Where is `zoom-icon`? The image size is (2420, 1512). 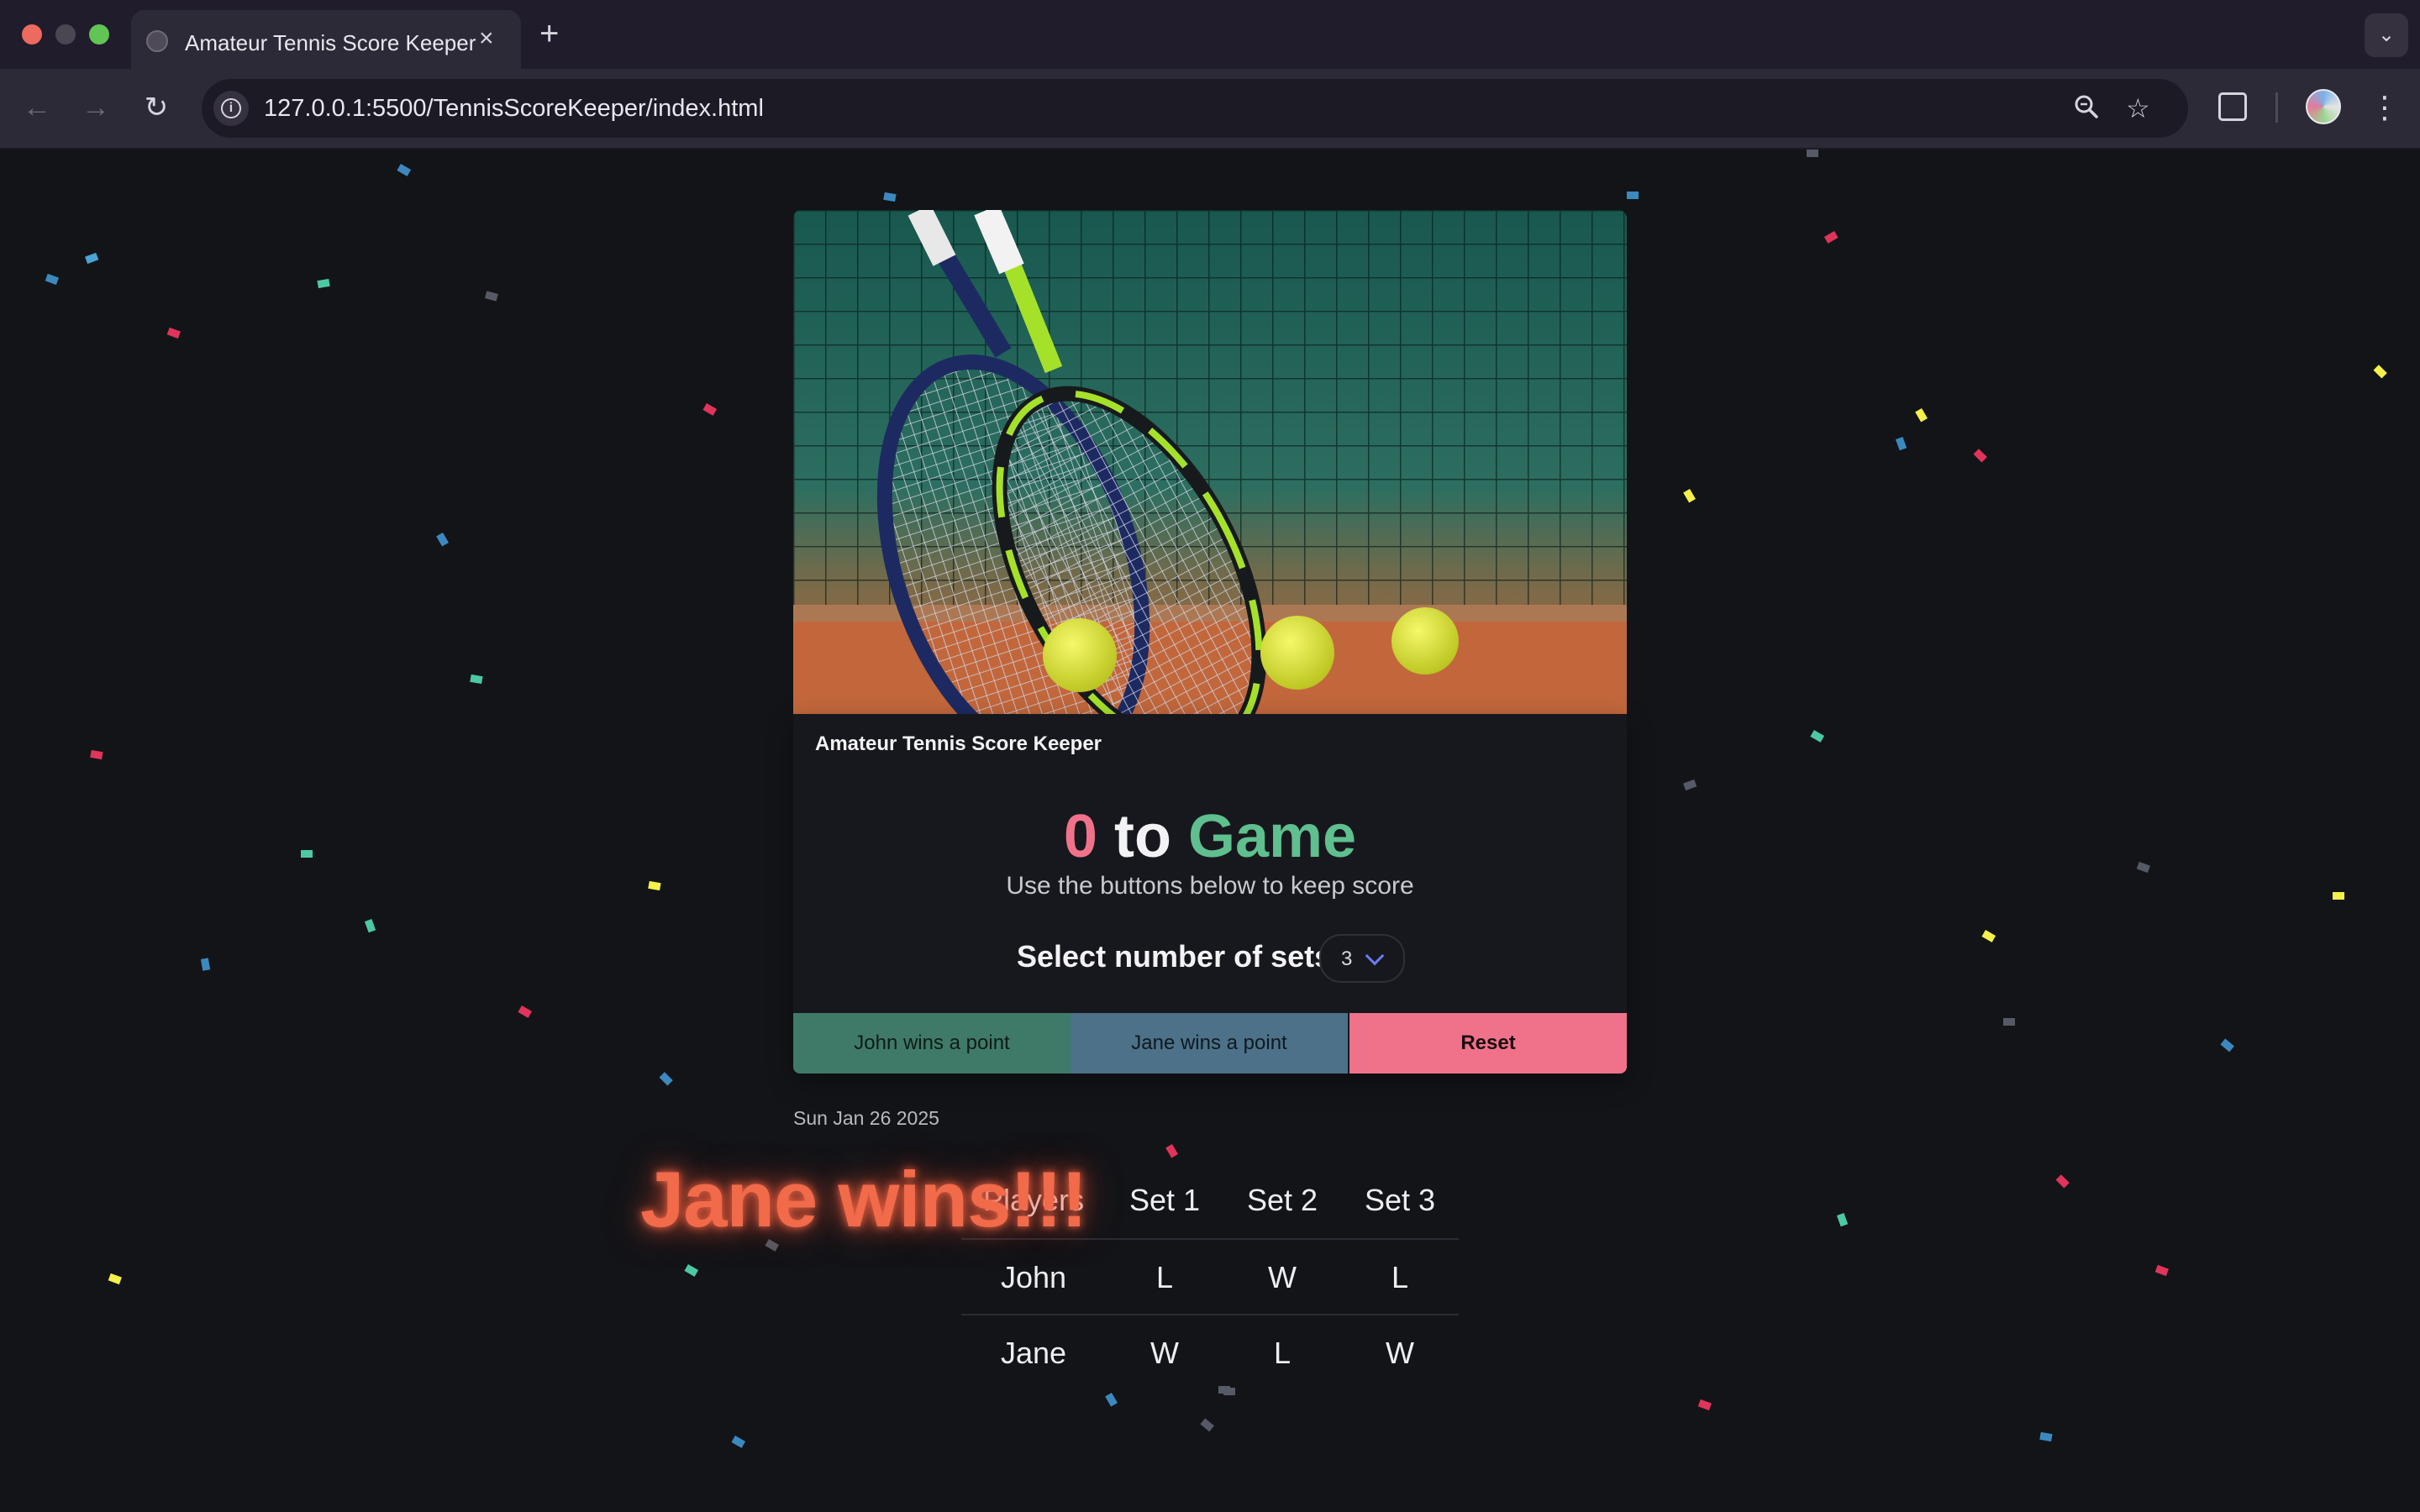 zoom-icon is located at coordinates (2086, 110).